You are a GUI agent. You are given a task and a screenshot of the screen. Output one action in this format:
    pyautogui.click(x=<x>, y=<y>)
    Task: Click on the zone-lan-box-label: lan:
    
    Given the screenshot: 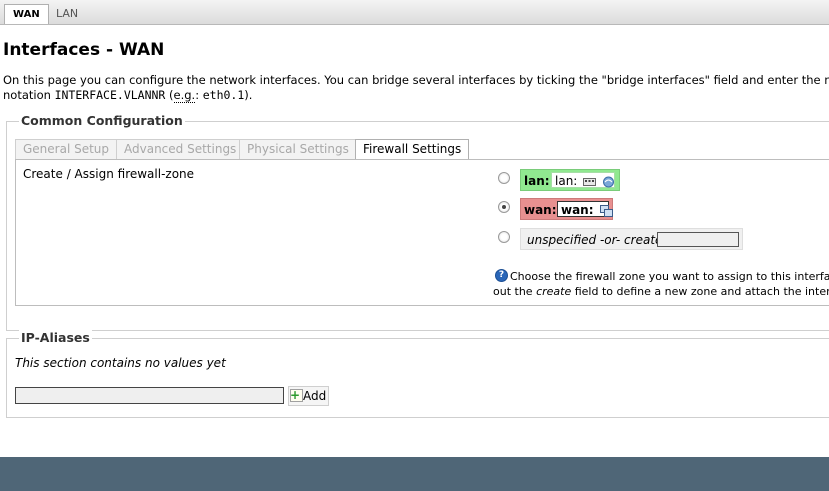 What is the action you would take?
    pyautogui.click(x=566, y=181)
    